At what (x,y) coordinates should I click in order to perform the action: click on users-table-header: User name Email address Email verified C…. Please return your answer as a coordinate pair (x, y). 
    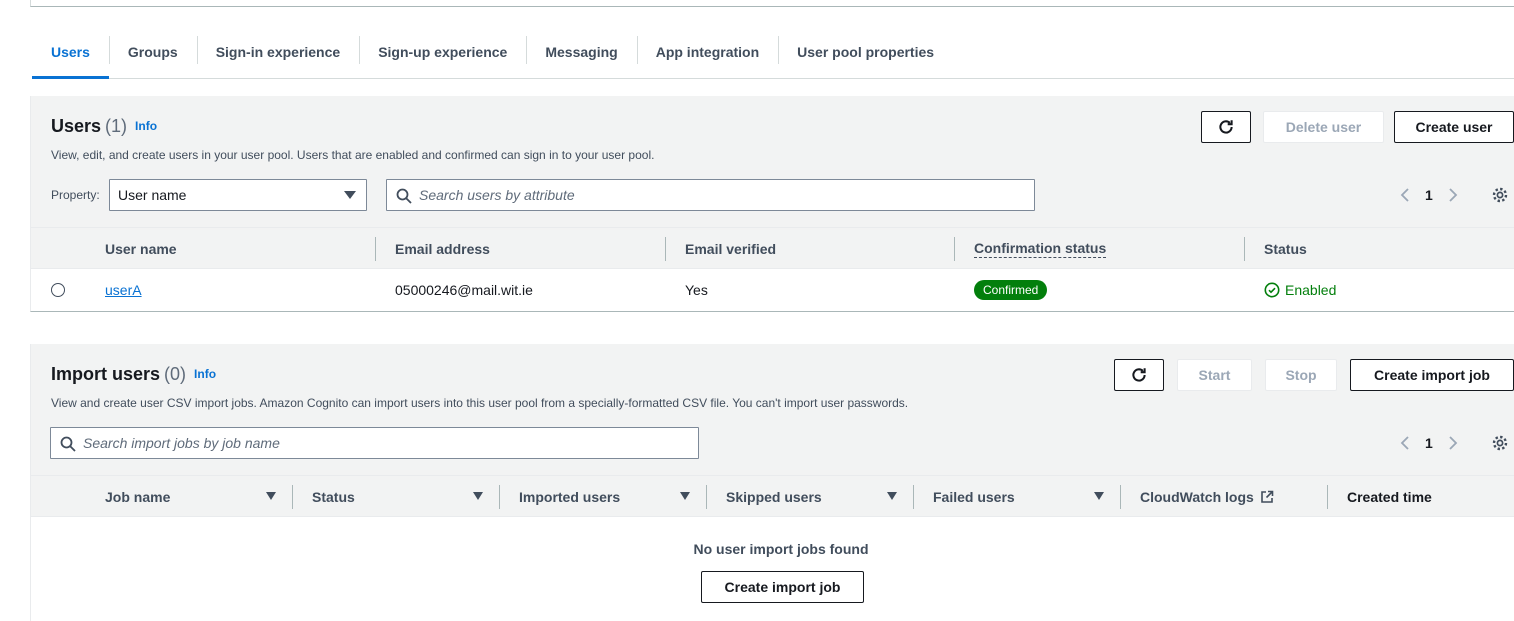
    Looking at the image, I should click on (772, 248).